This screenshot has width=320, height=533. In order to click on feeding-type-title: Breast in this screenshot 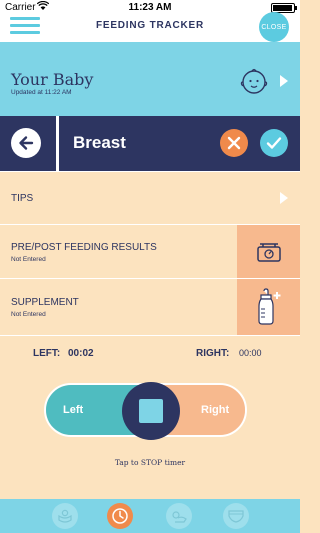, I will do `click(99, 142)`.